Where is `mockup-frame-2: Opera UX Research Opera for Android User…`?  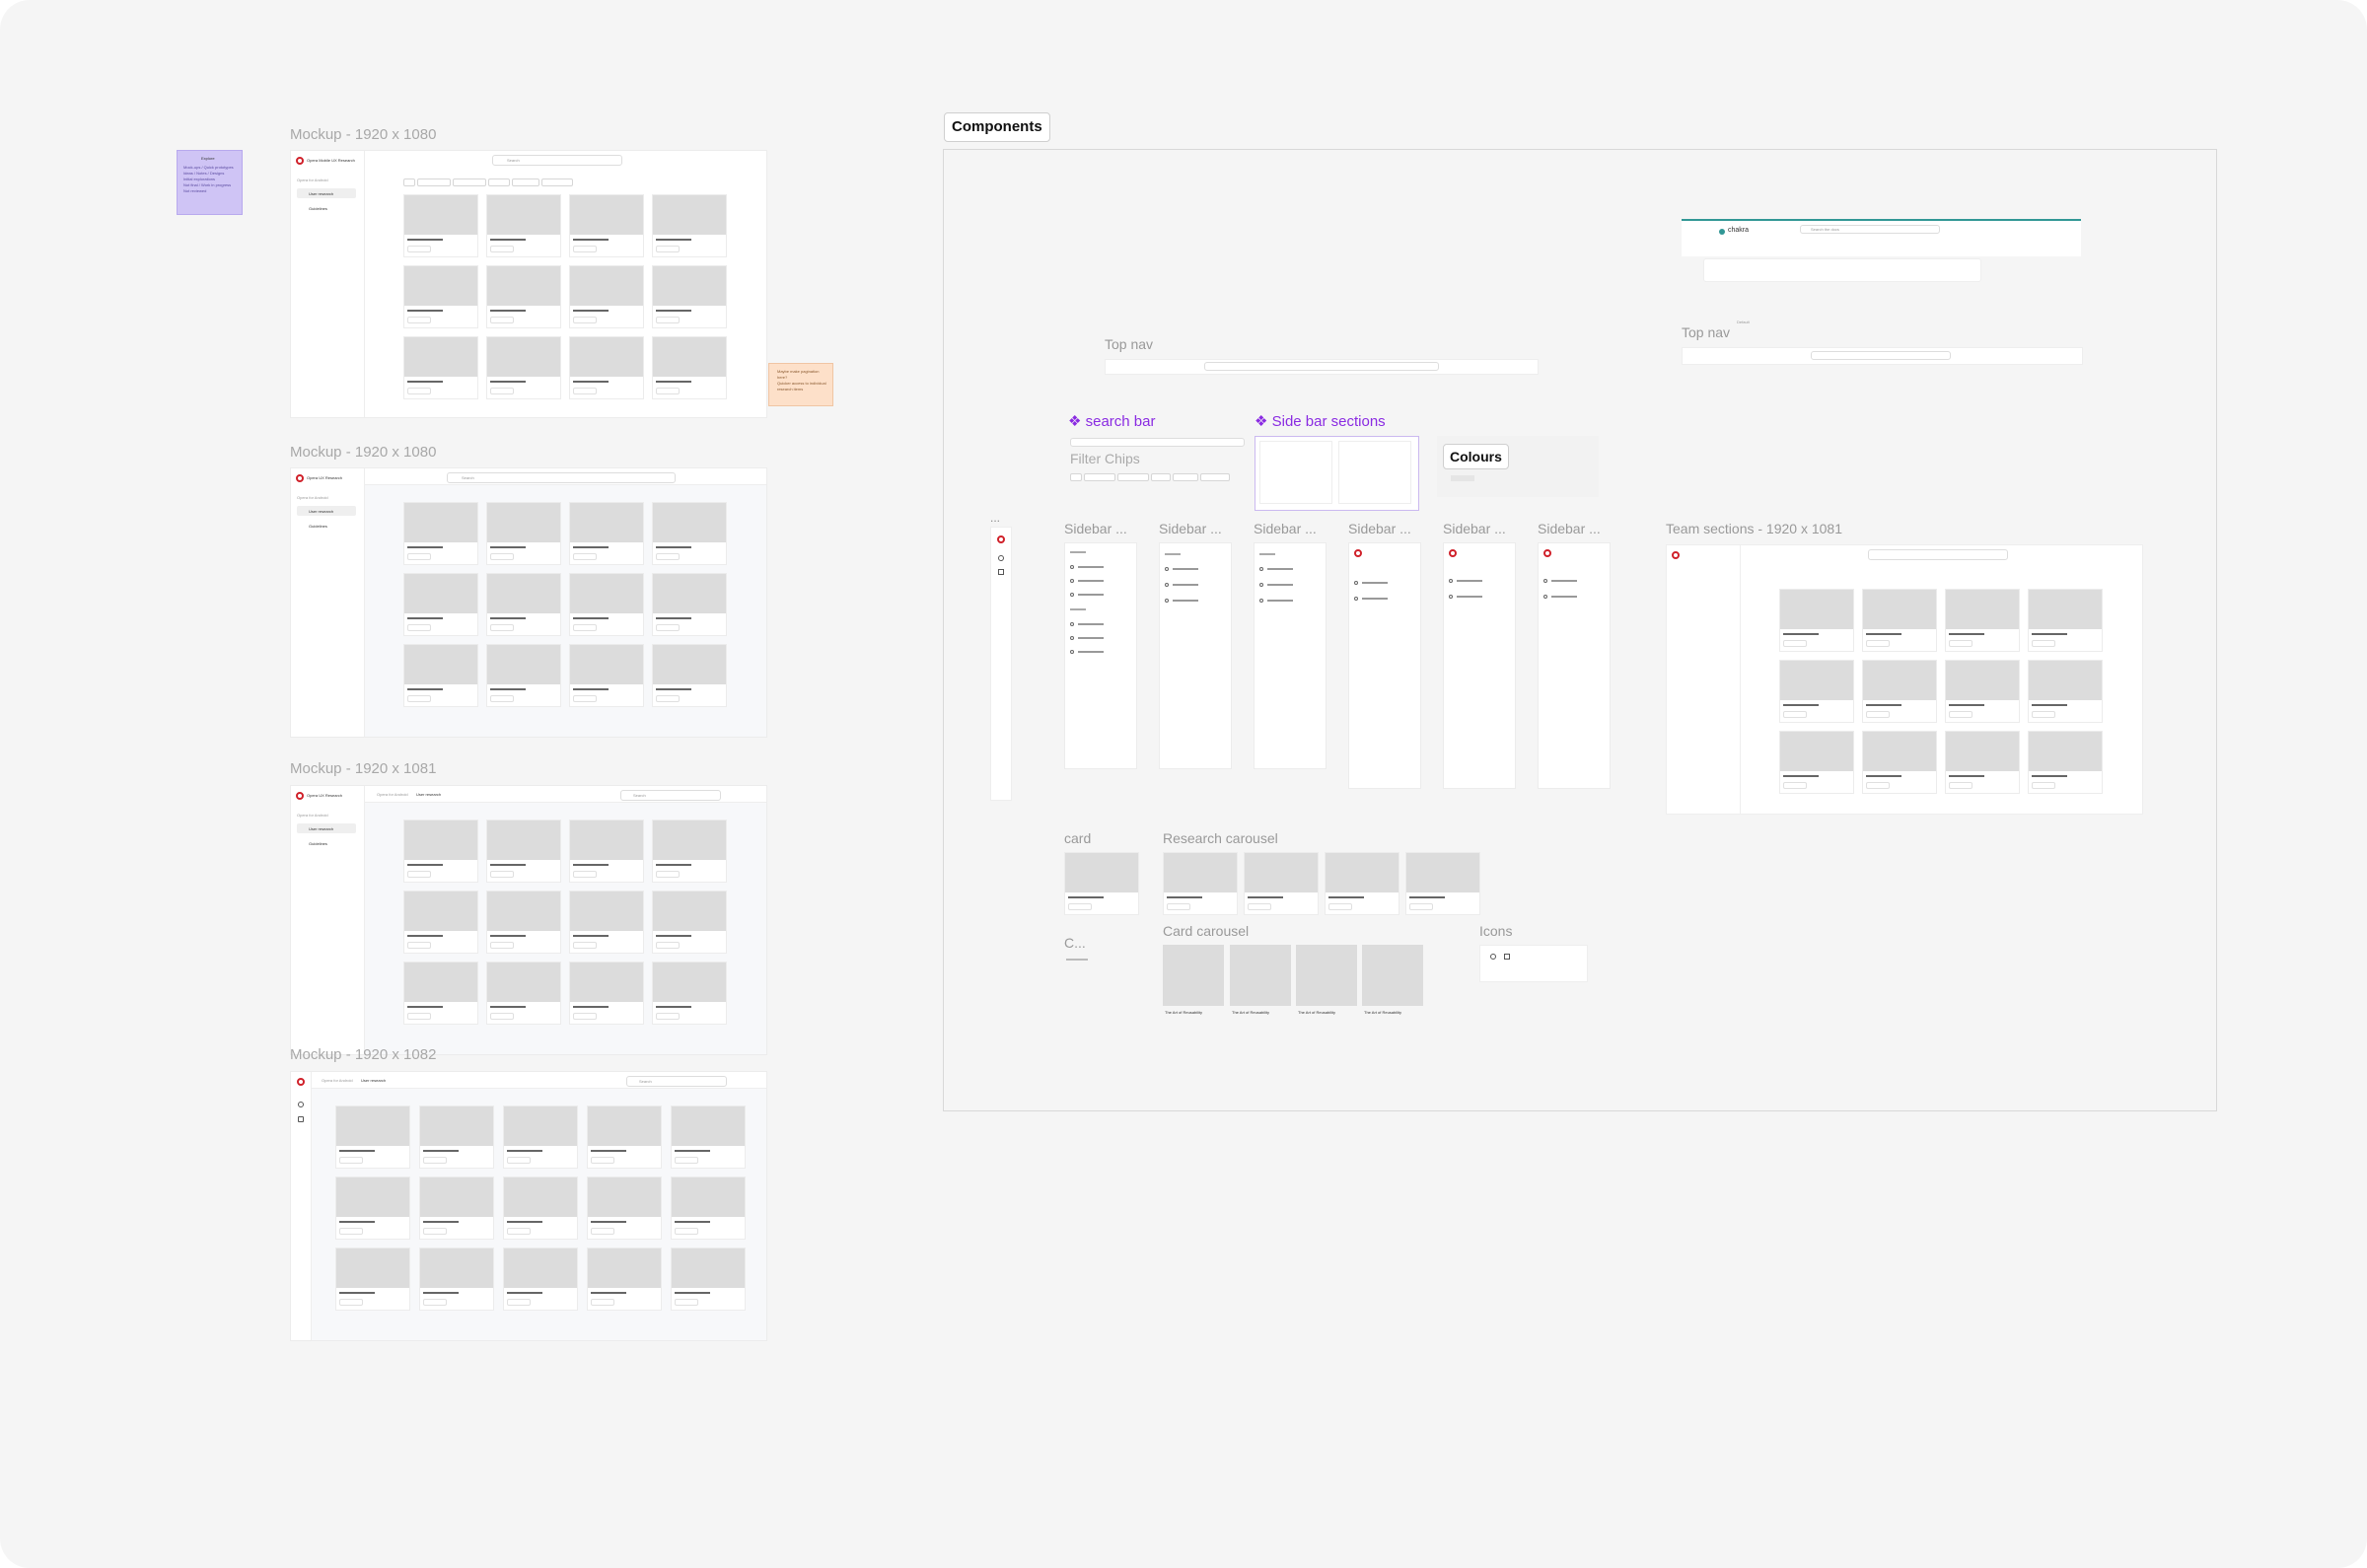 mockup-frame-2: Opera UX Research Opera for Android User… is located at coordinates (528, 602).